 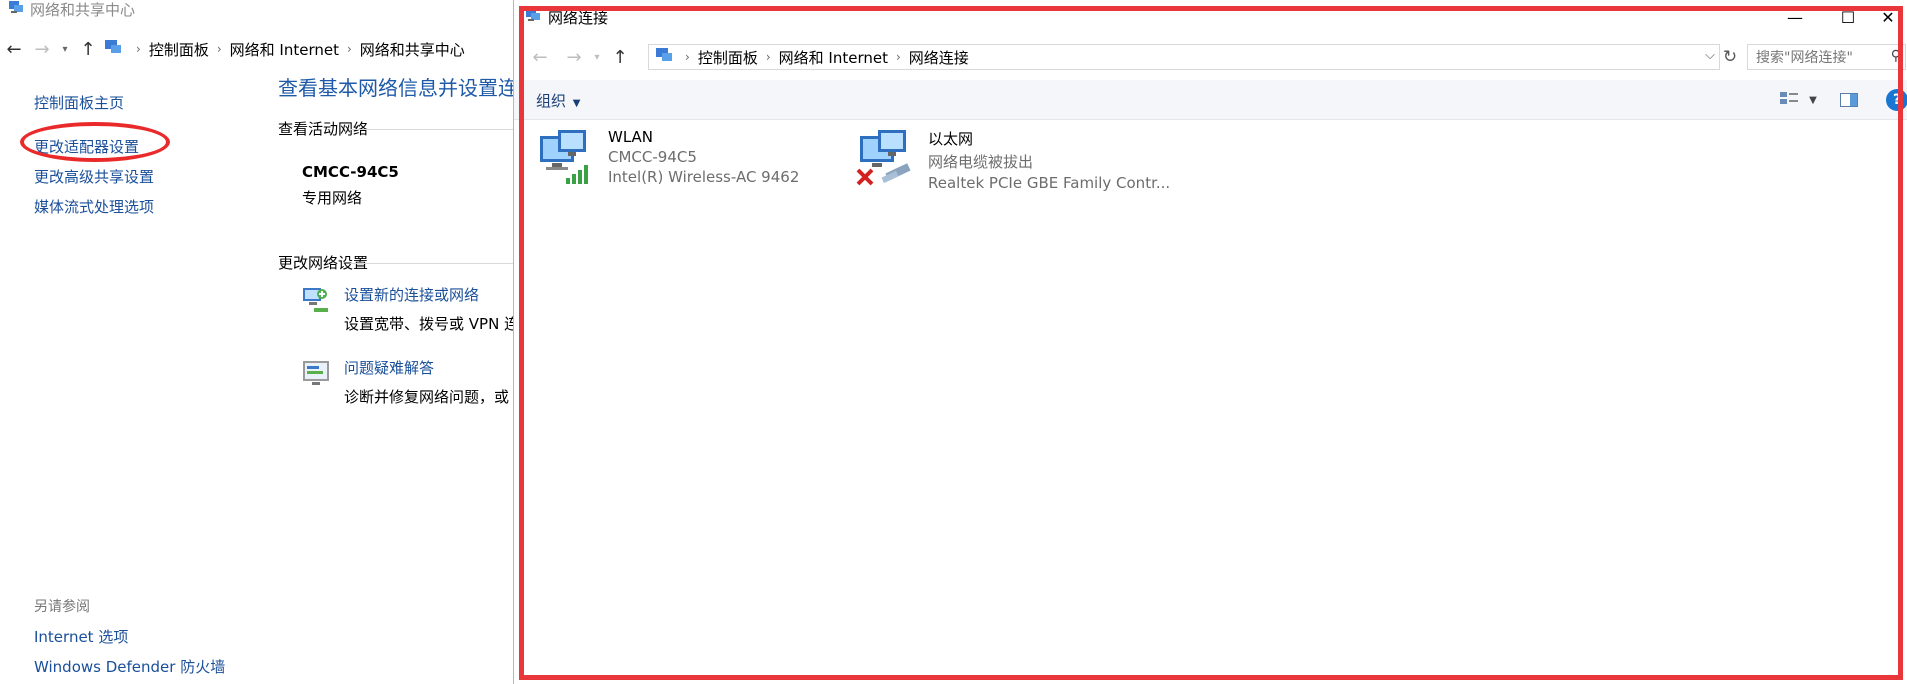 I want to click on internet-options-link: Internet 选项, so click(x=129, y=637).